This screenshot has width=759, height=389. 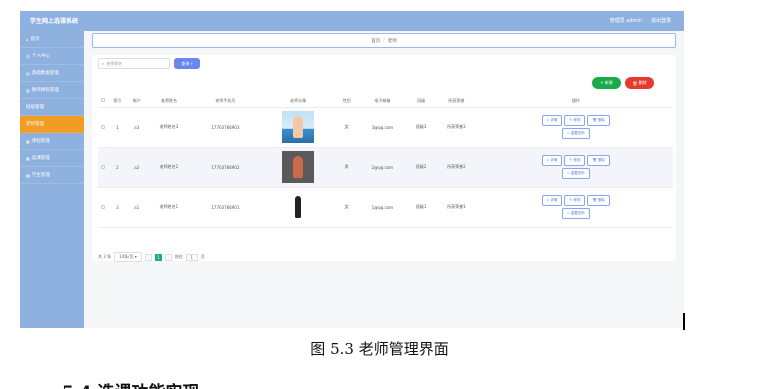 I want to click on col-account: 账户, so click(x=137, y=101).